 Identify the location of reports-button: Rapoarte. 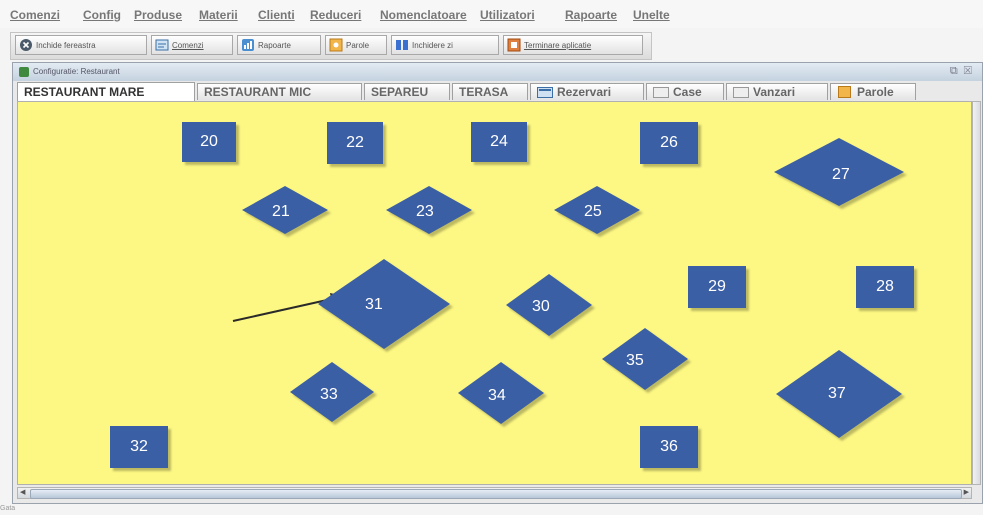
(279, 45).